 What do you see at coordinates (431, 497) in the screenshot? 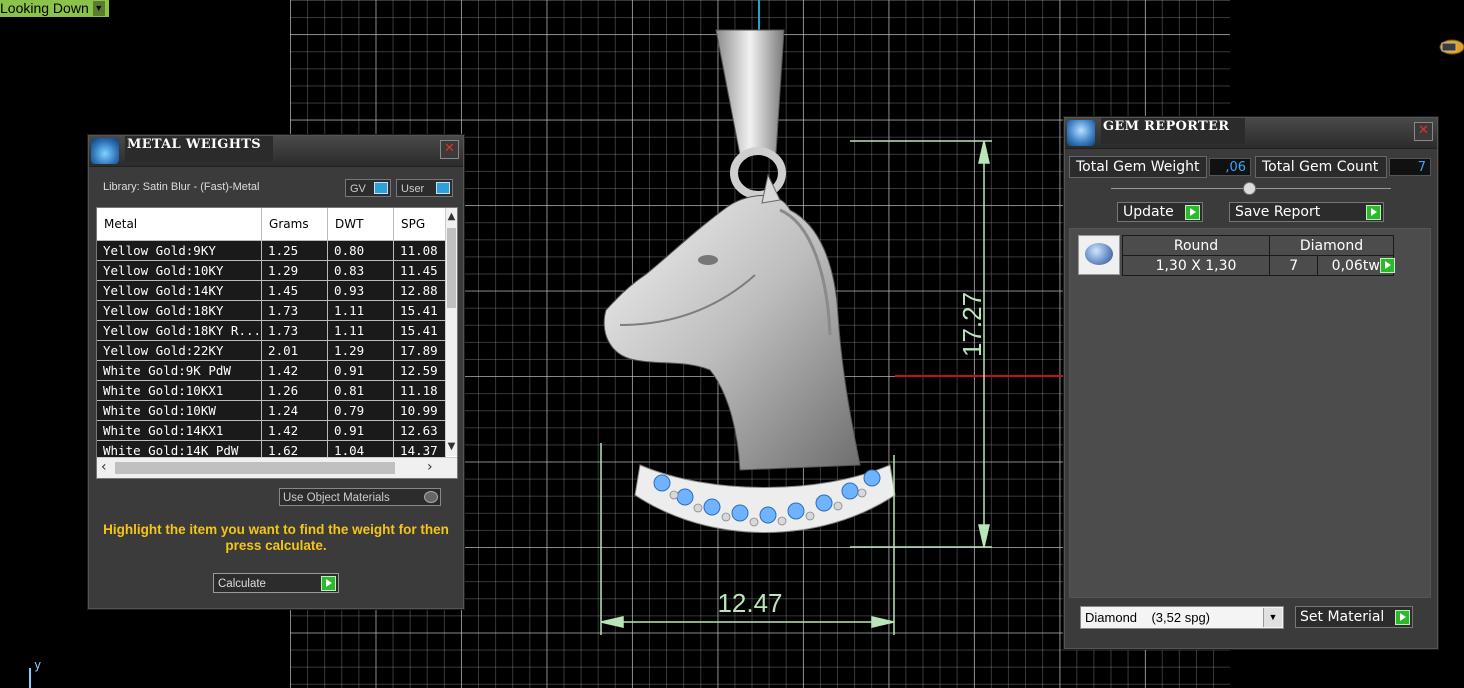
I see `radio-icon` at bounding box center [431, 497].